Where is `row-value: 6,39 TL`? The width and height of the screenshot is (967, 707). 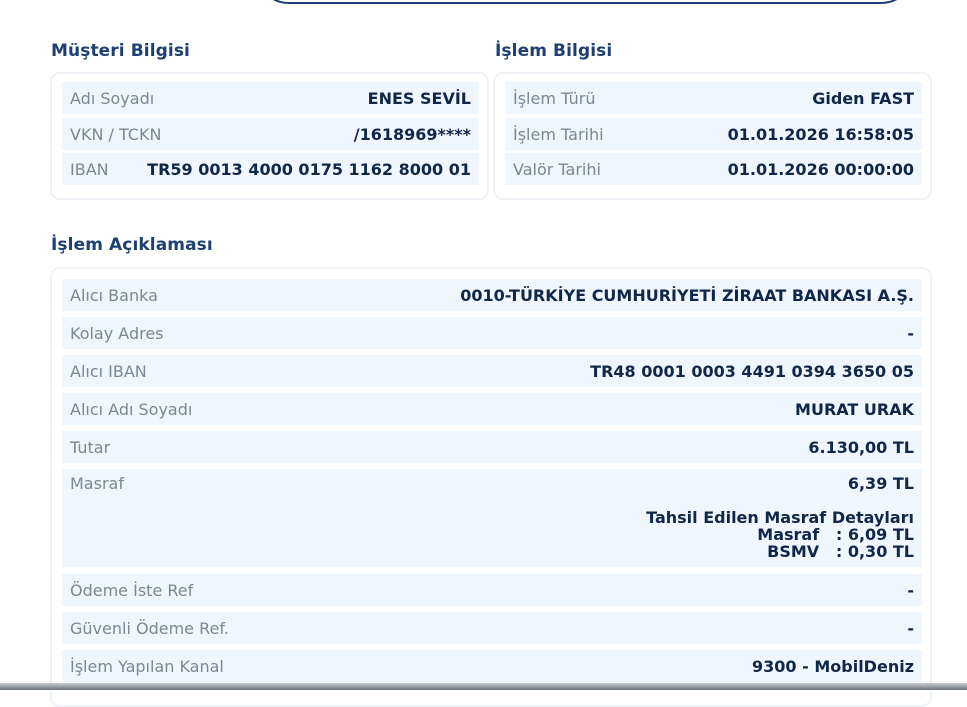 row-value: 6,39 TL is located at coordinates (880, 483).